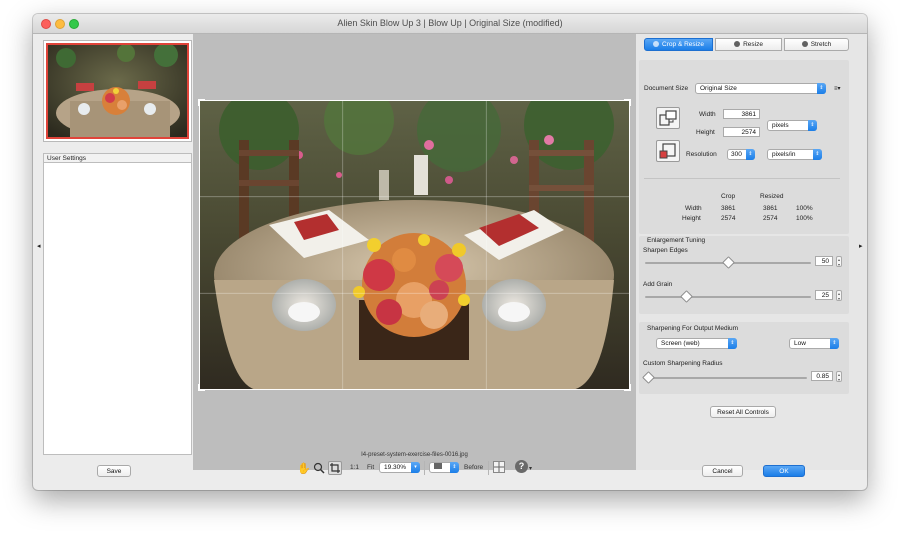  I want to click on zoom-value: 19.30%, so click(395, 467).